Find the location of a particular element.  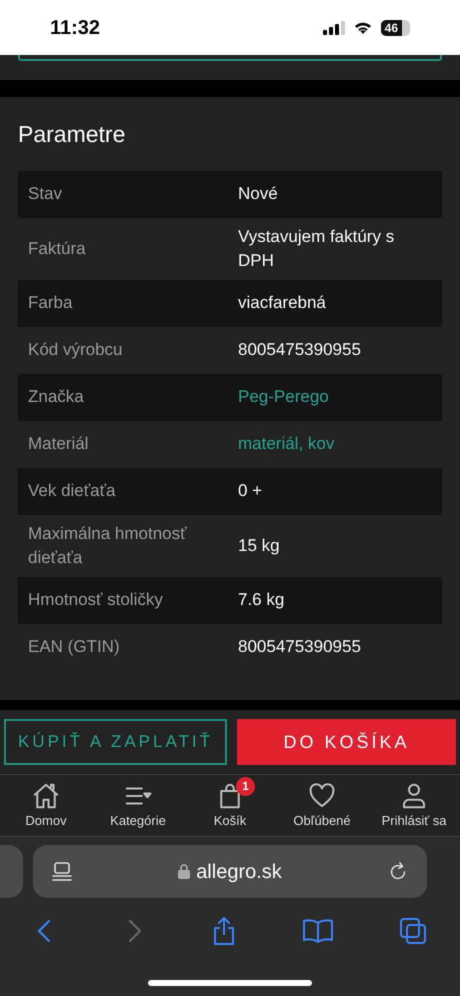

book-icon is located at coordinates (318, 931).